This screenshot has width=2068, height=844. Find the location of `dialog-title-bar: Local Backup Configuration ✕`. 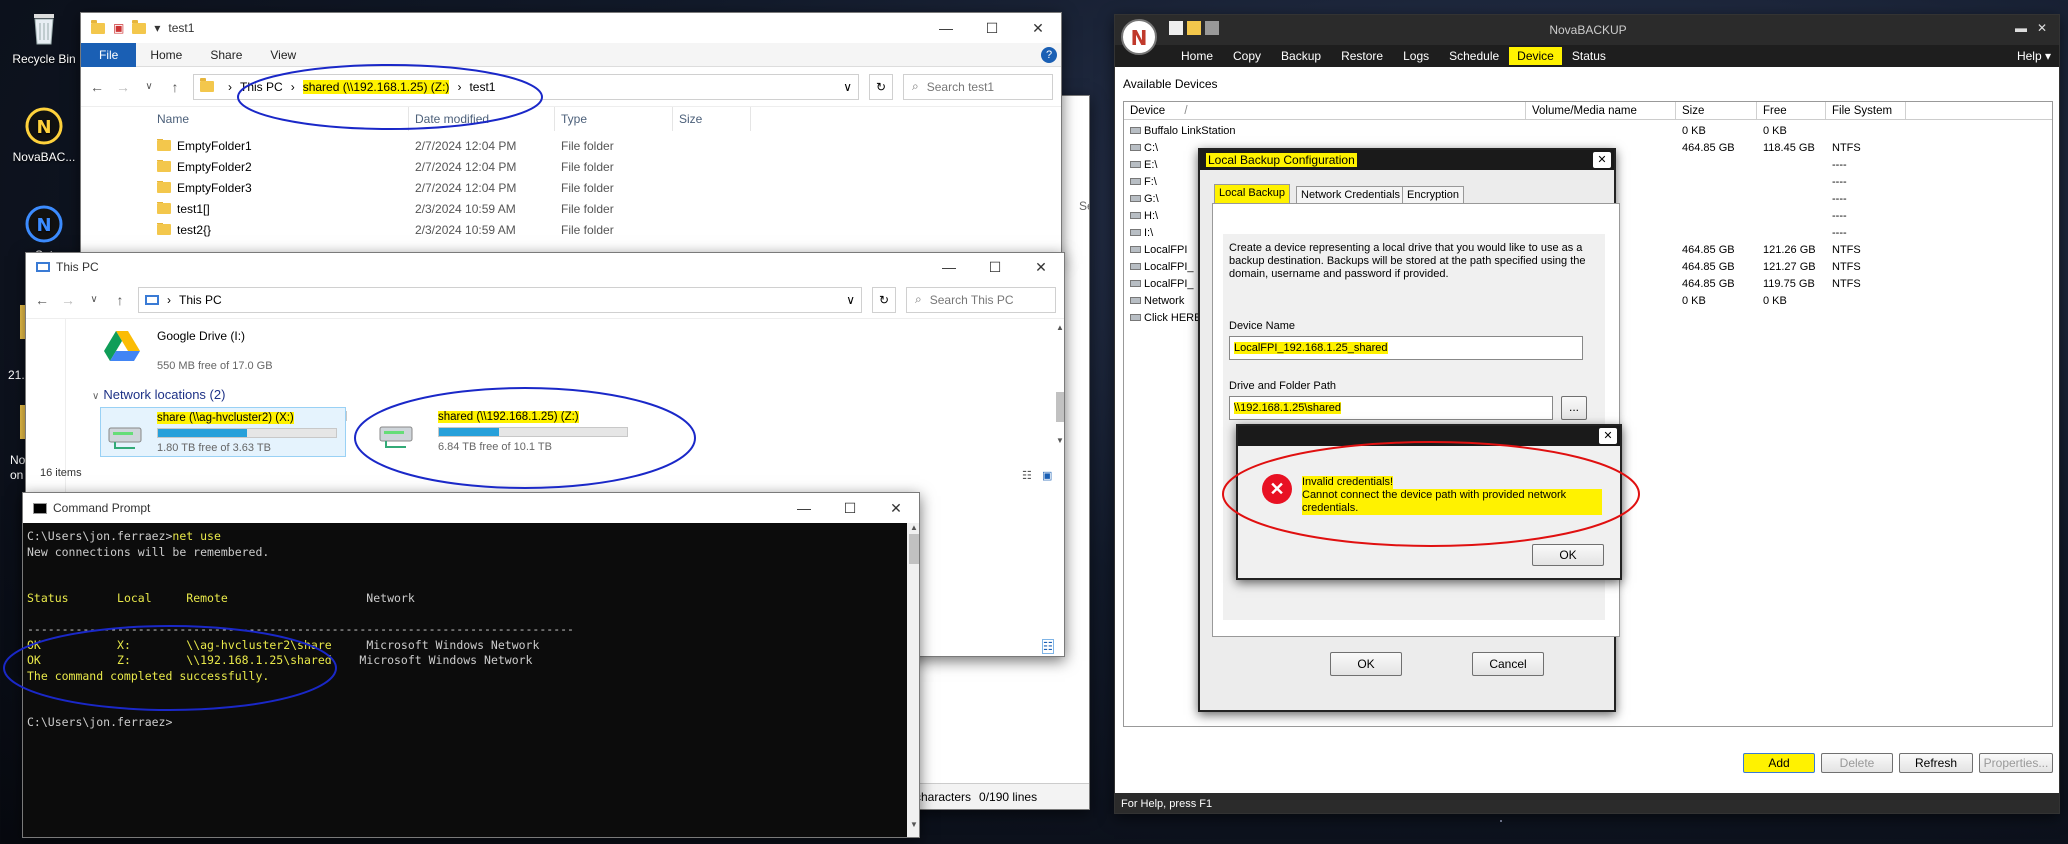

dialog-title-bar: Local Backup Configuration ✕ is located at coordinates (1407, 160).